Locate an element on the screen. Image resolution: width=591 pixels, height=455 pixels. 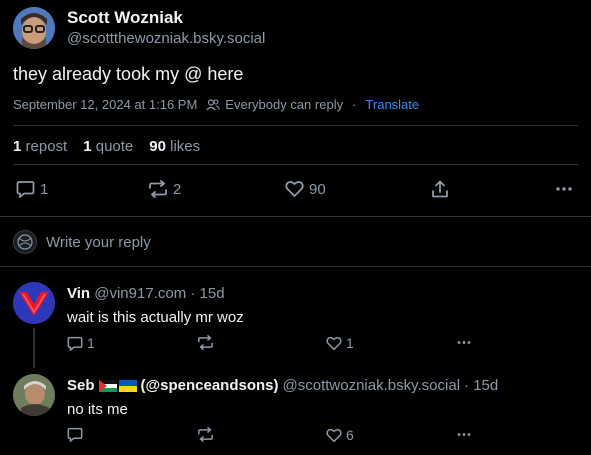
people-icon is located at coordinates (213, 104).